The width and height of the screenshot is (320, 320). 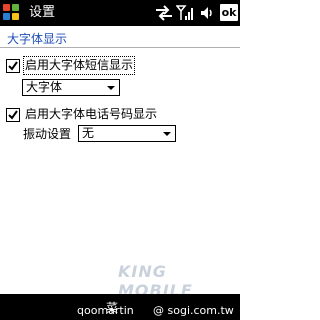 I want to click on font-size-select: 大字体, so click(x=71, y=87).